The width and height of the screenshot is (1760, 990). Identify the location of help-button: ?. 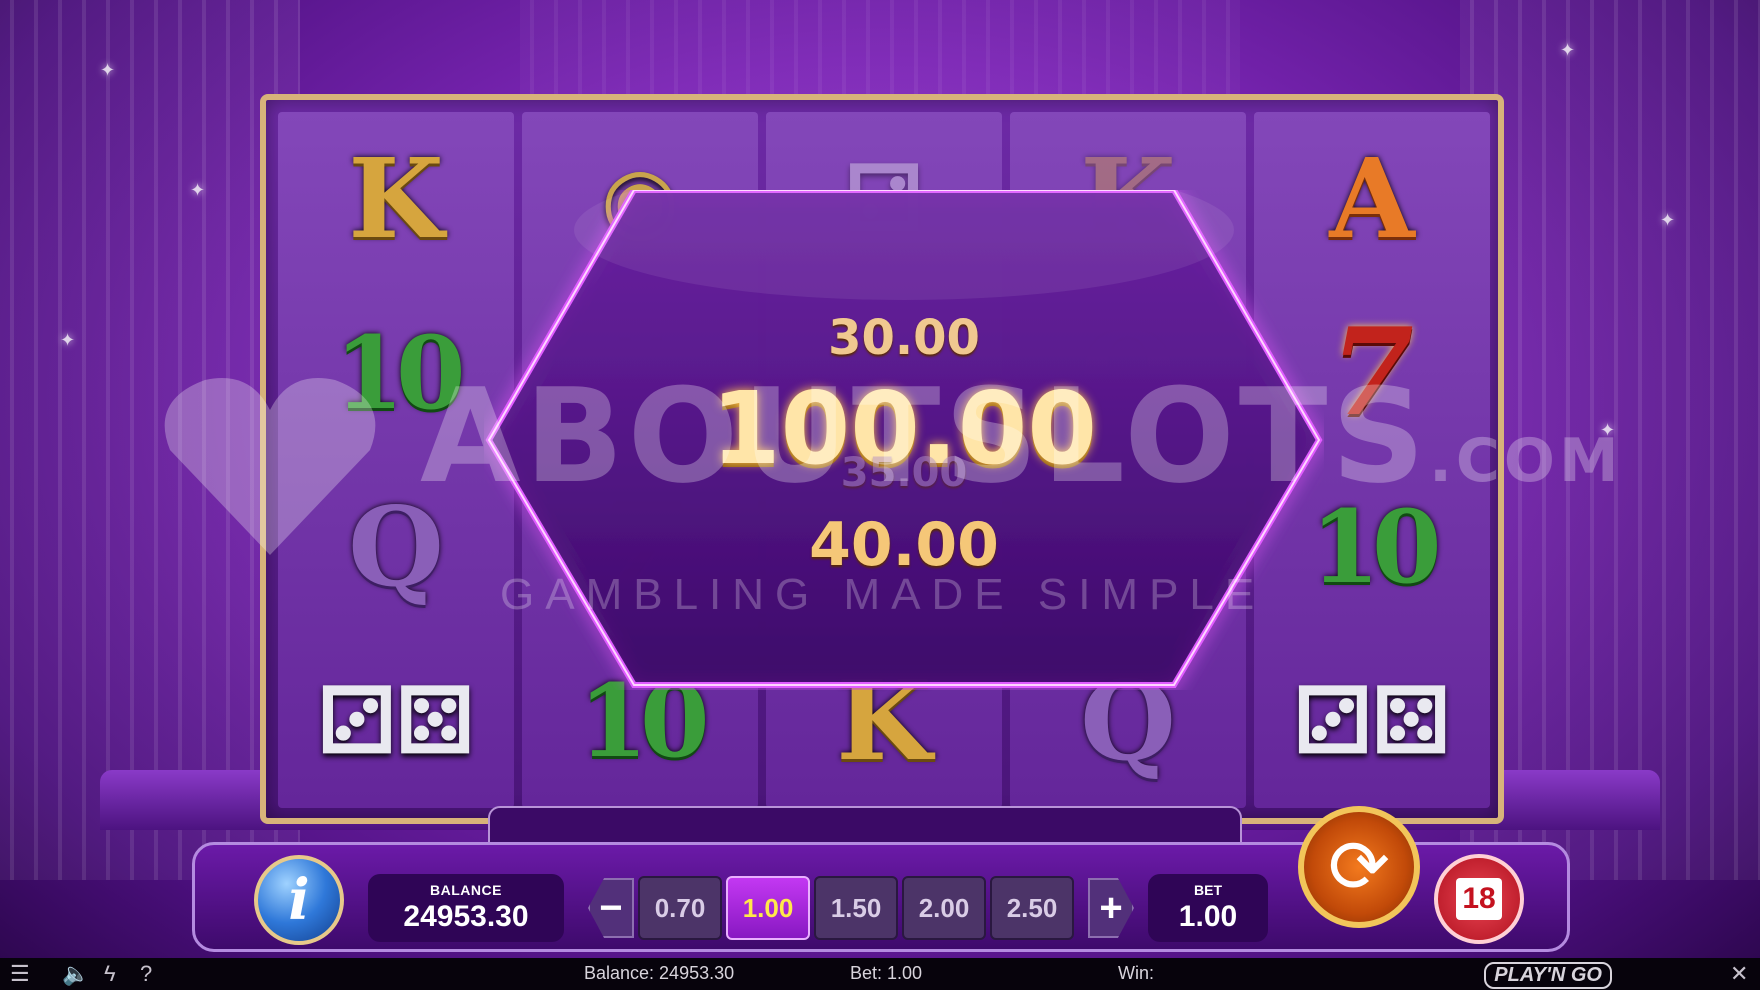
(146, 974).